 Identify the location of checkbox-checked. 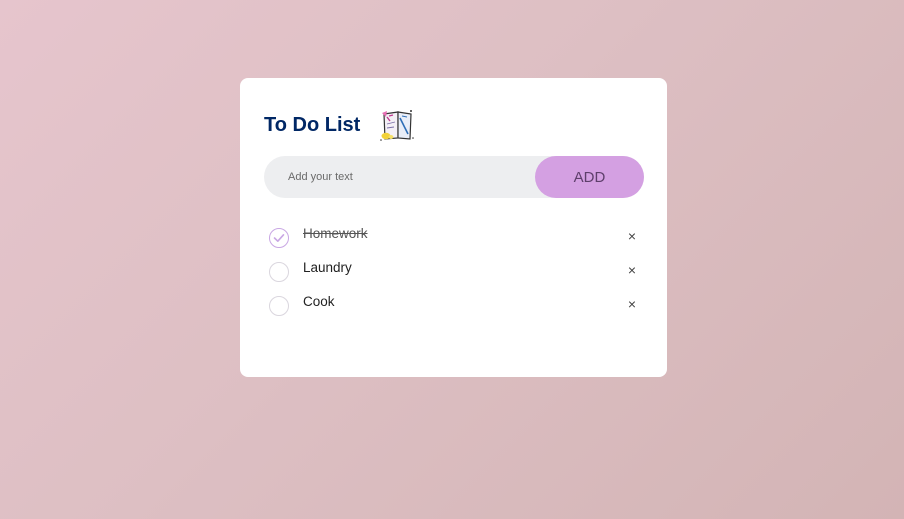
(279, 238).